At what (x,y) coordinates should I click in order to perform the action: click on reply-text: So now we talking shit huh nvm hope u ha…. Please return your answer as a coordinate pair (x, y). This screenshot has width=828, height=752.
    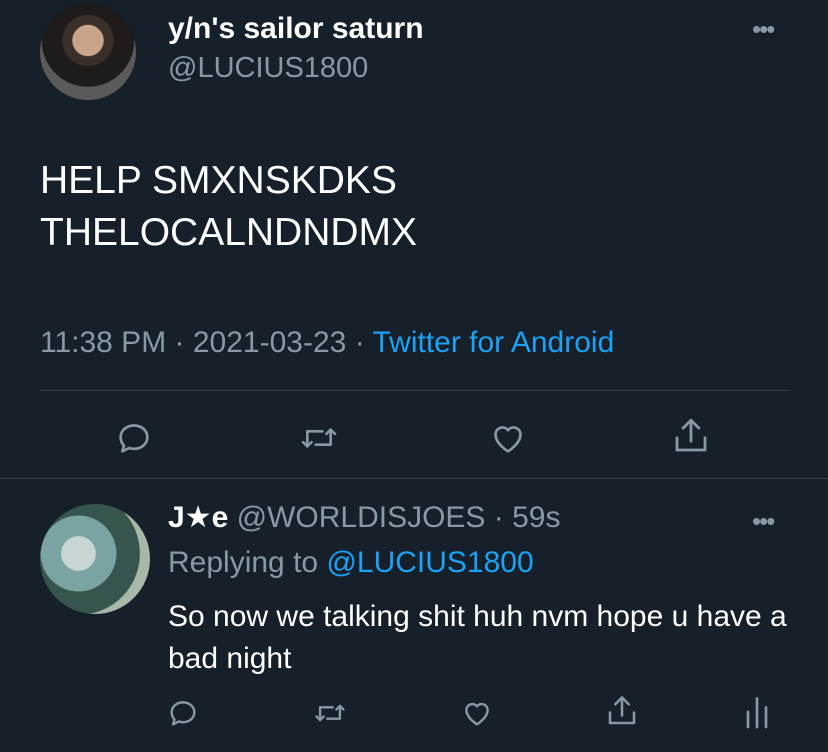
    Looking at the image, I should click on (477, 637).